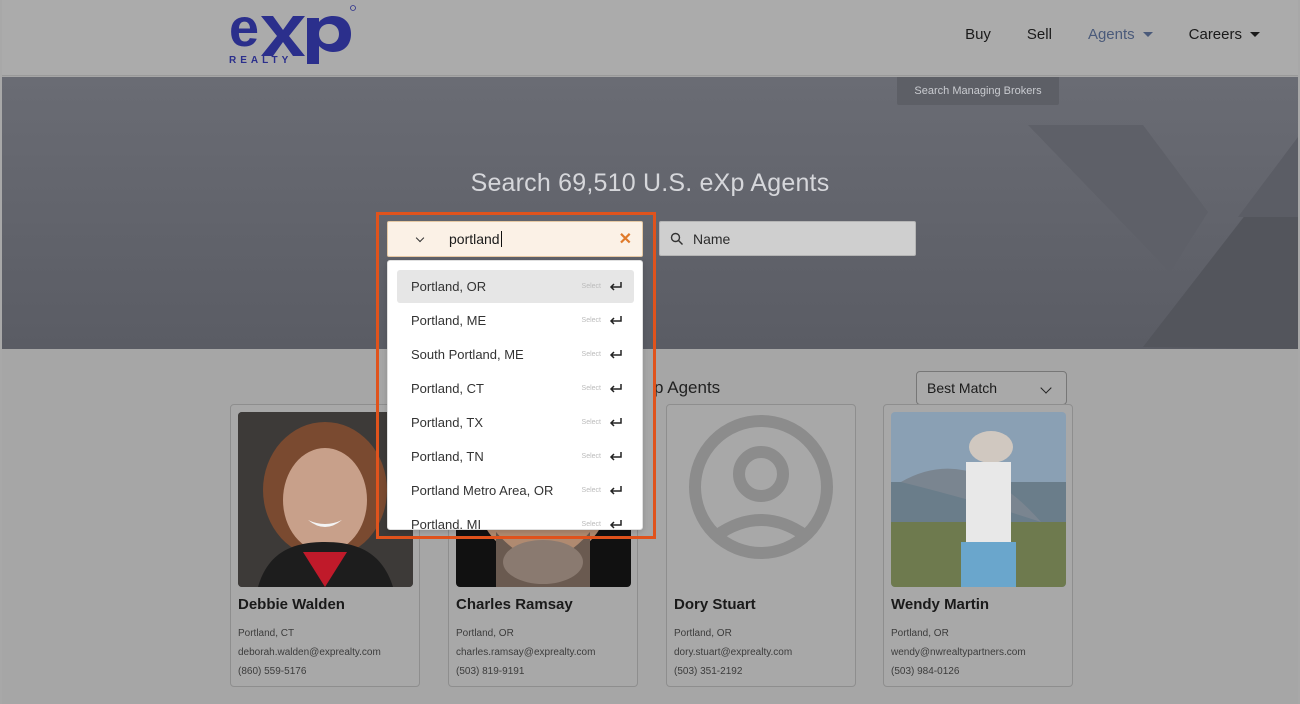 This screenshot has height=704, width=1300. What do you see at coordinates (449, 286) in the screenshot?
I see `suggestion-label: Portland, OR` at bounding box center [449, 286].